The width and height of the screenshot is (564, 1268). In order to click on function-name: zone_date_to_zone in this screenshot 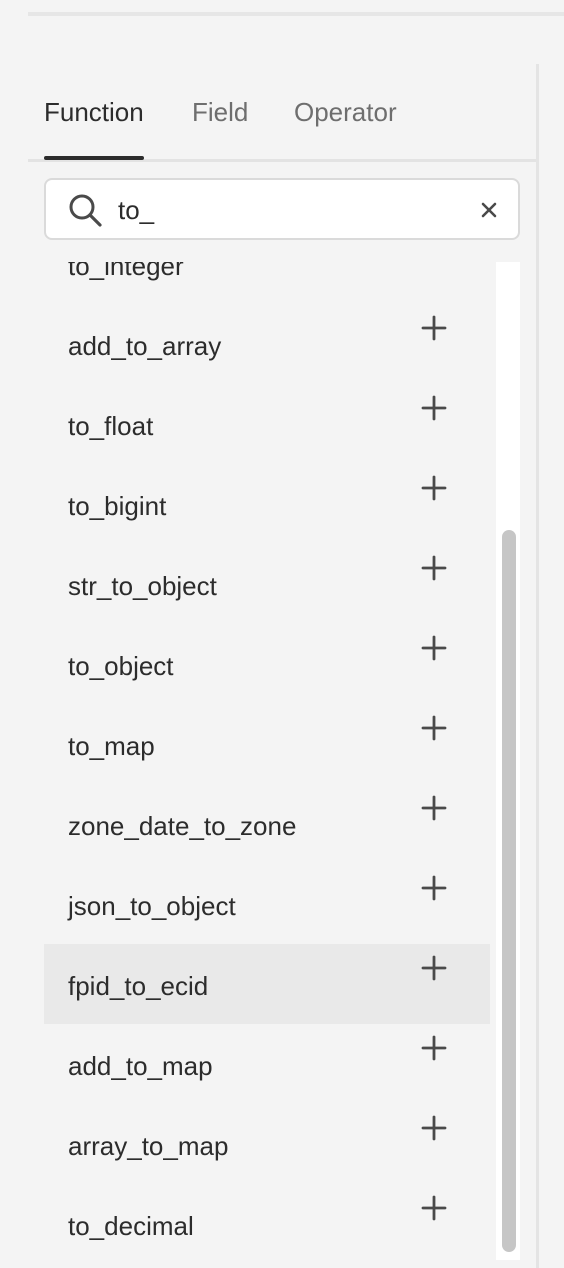, I will do `click(182, 826)`.